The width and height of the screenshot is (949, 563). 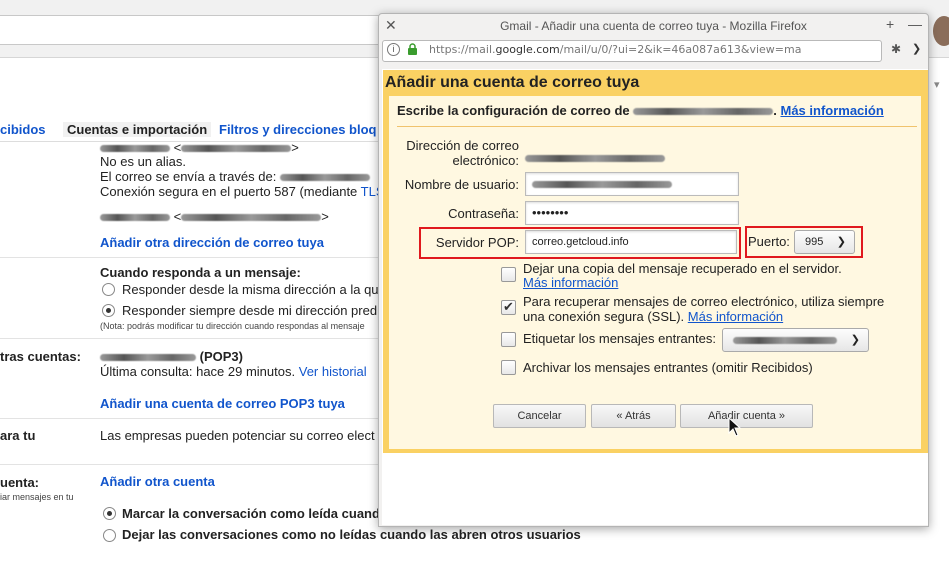 What do you see at coordinates (508, 367) in the screenshot?
I see `archive-checkbox` at bounding box center [508, 367].